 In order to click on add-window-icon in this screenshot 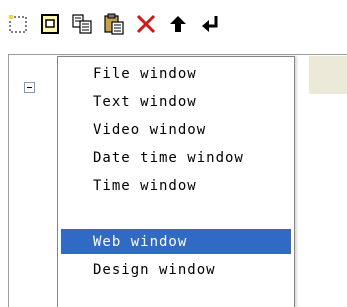, I will do `click(50, 24)`.